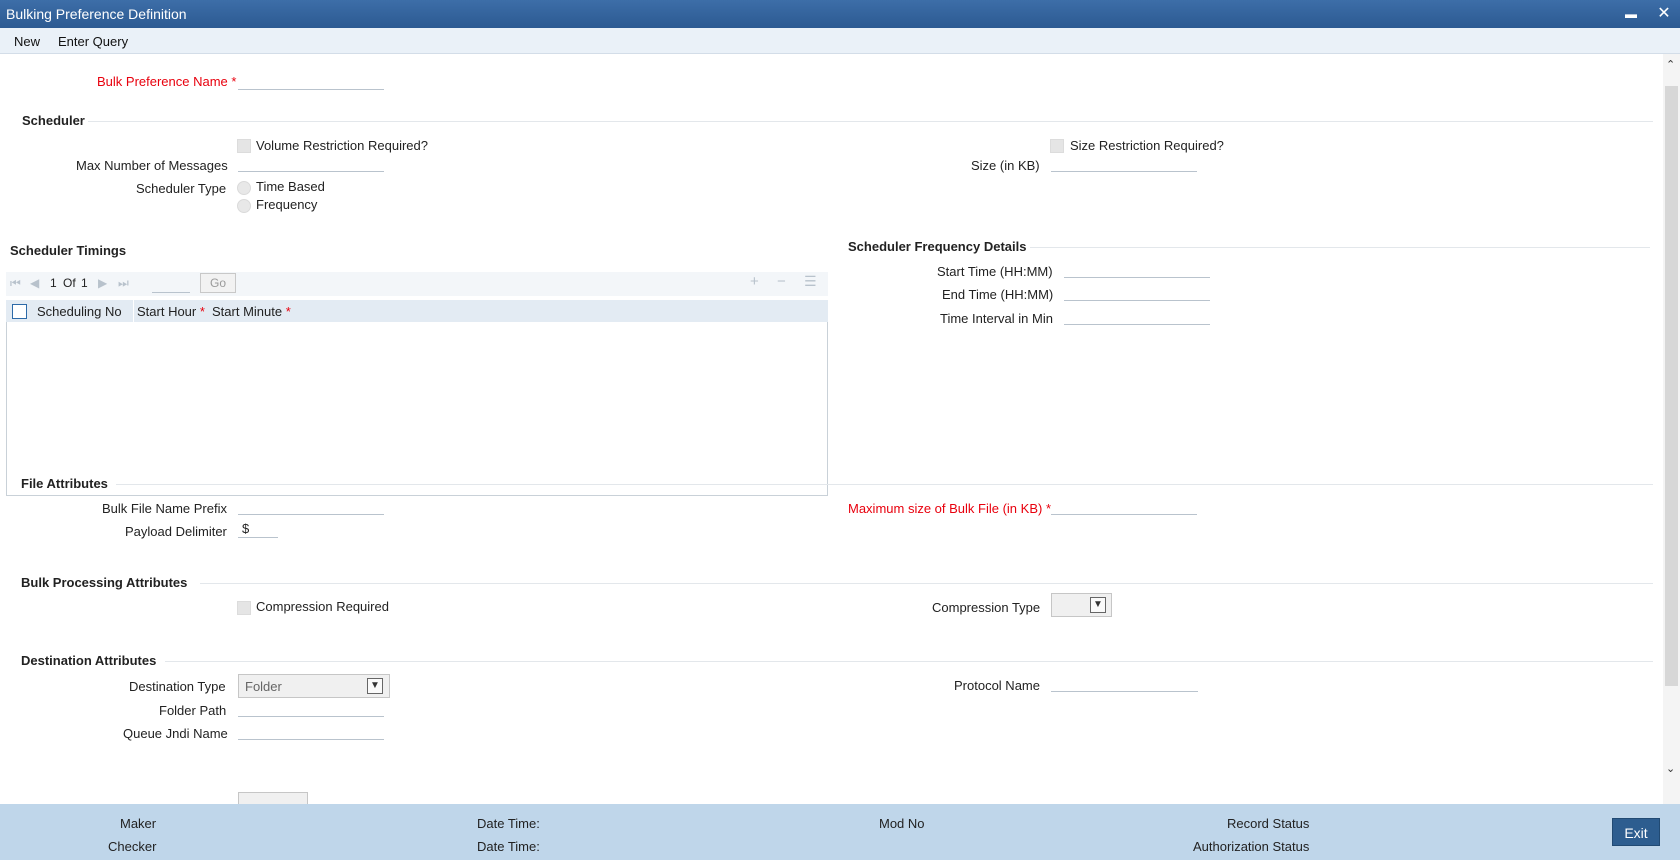 The image size is (1680, 860). I want to click on size-restriction-label: Size Restriction Required?, so click(1147, 145).